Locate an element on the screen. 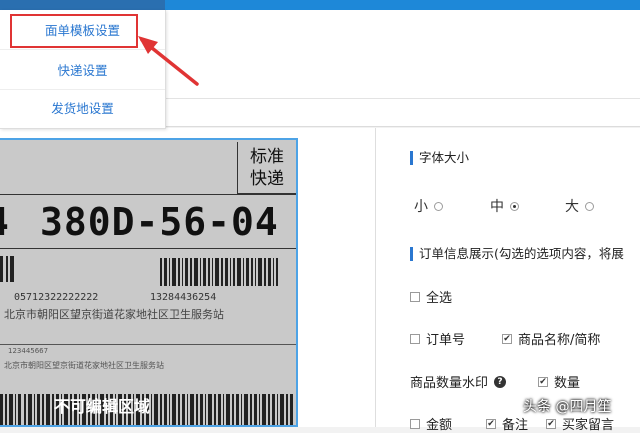  amount-label: 金额 is located at coordinates (439, 425).